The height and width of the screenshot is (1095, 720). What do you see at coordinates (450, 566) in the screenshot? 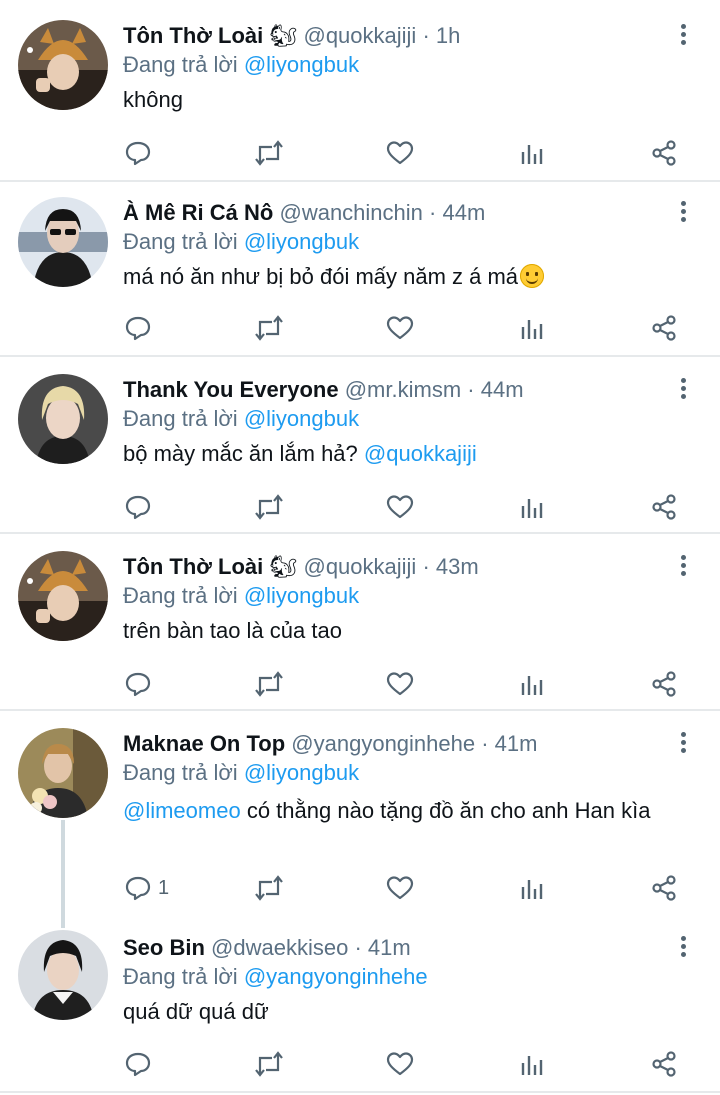
I see `timestamp: · 43m` at bounding box center [450, 566].